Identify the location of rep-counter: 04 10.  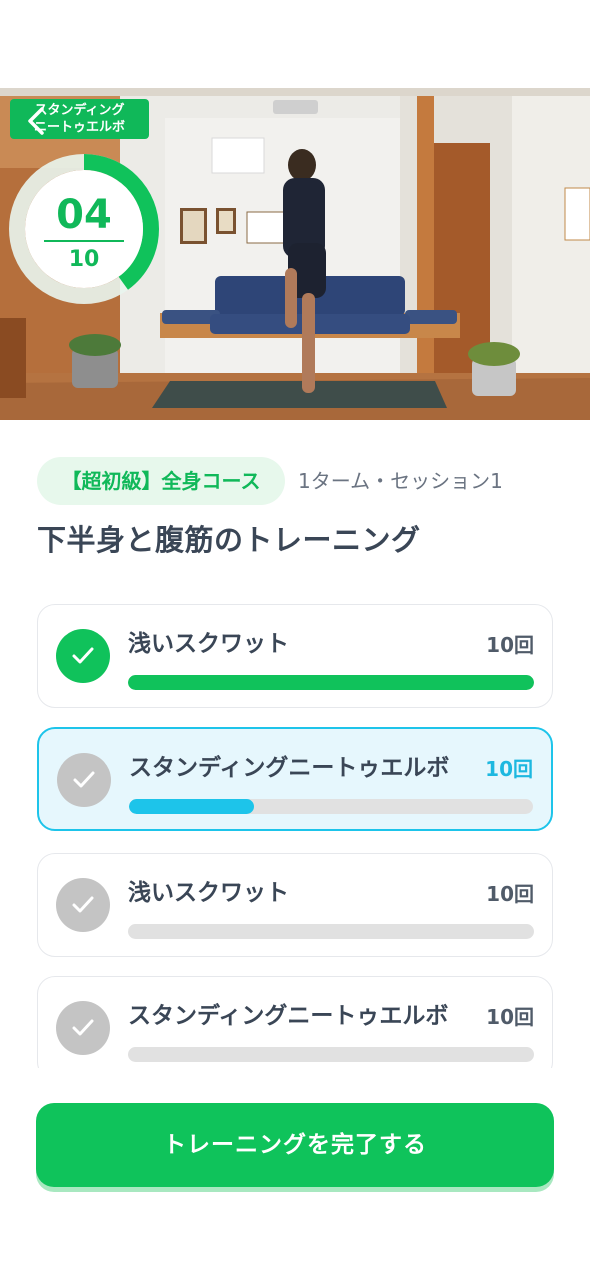
(84, 229).